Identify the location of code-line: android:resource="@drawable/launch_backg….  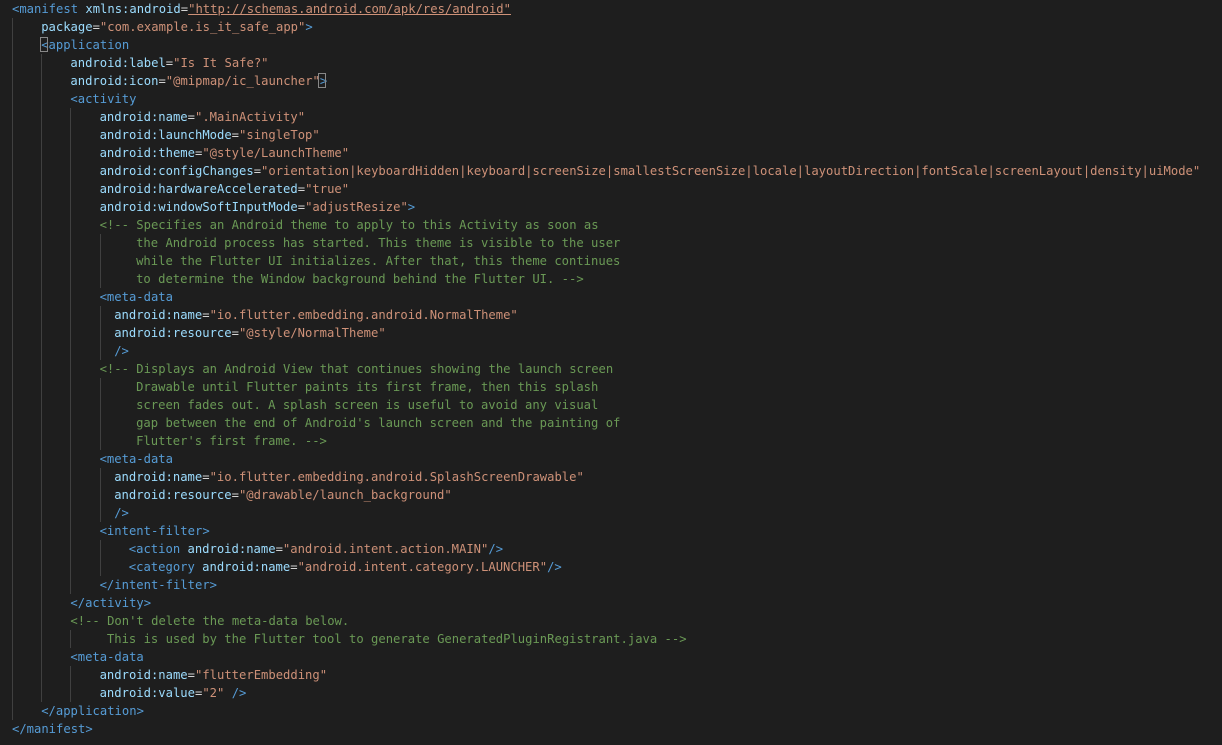
(611, 495).